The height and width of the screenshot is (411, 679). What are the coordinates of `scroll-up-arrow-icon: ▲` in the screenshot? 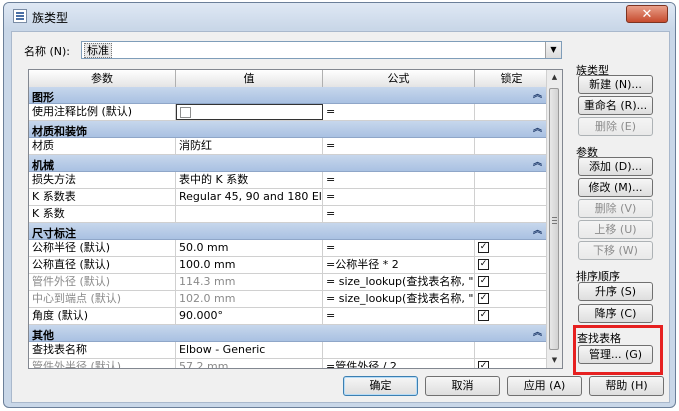 It's located at (554, 77).